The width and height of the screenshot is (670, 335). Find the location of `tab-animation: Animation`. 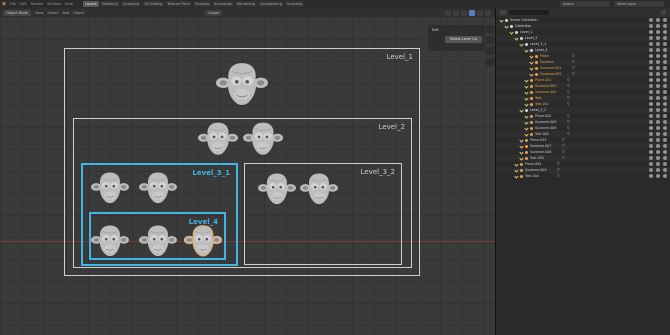

tab-animation: Animation is located at coordinates (223, 4).